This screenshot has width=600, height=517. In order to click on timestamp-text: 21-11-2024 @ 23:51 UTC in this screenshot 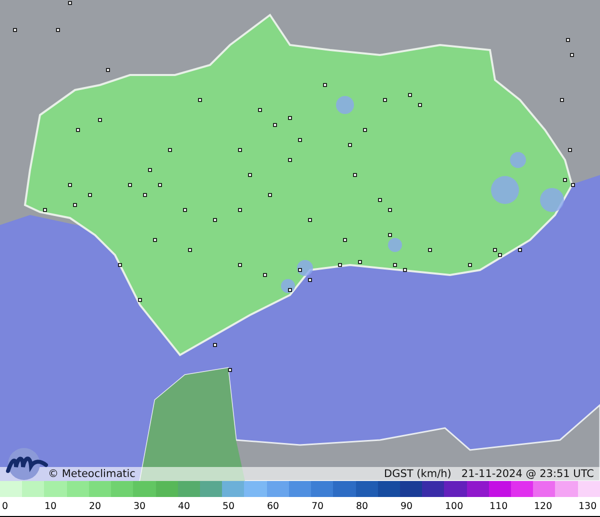, I will do `click(527, 474)`.